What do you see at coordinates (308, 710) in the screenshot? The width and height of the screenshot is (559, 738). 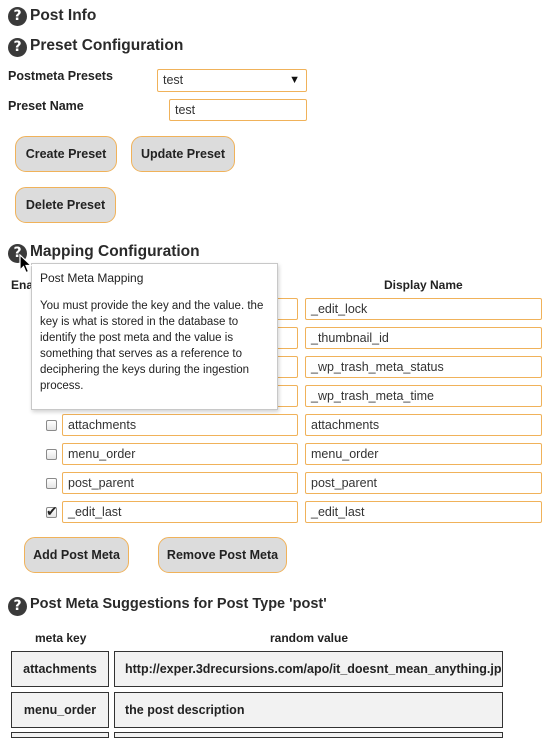 I see `table-cell-random-value: the post description` at bounding box center [308, 710].